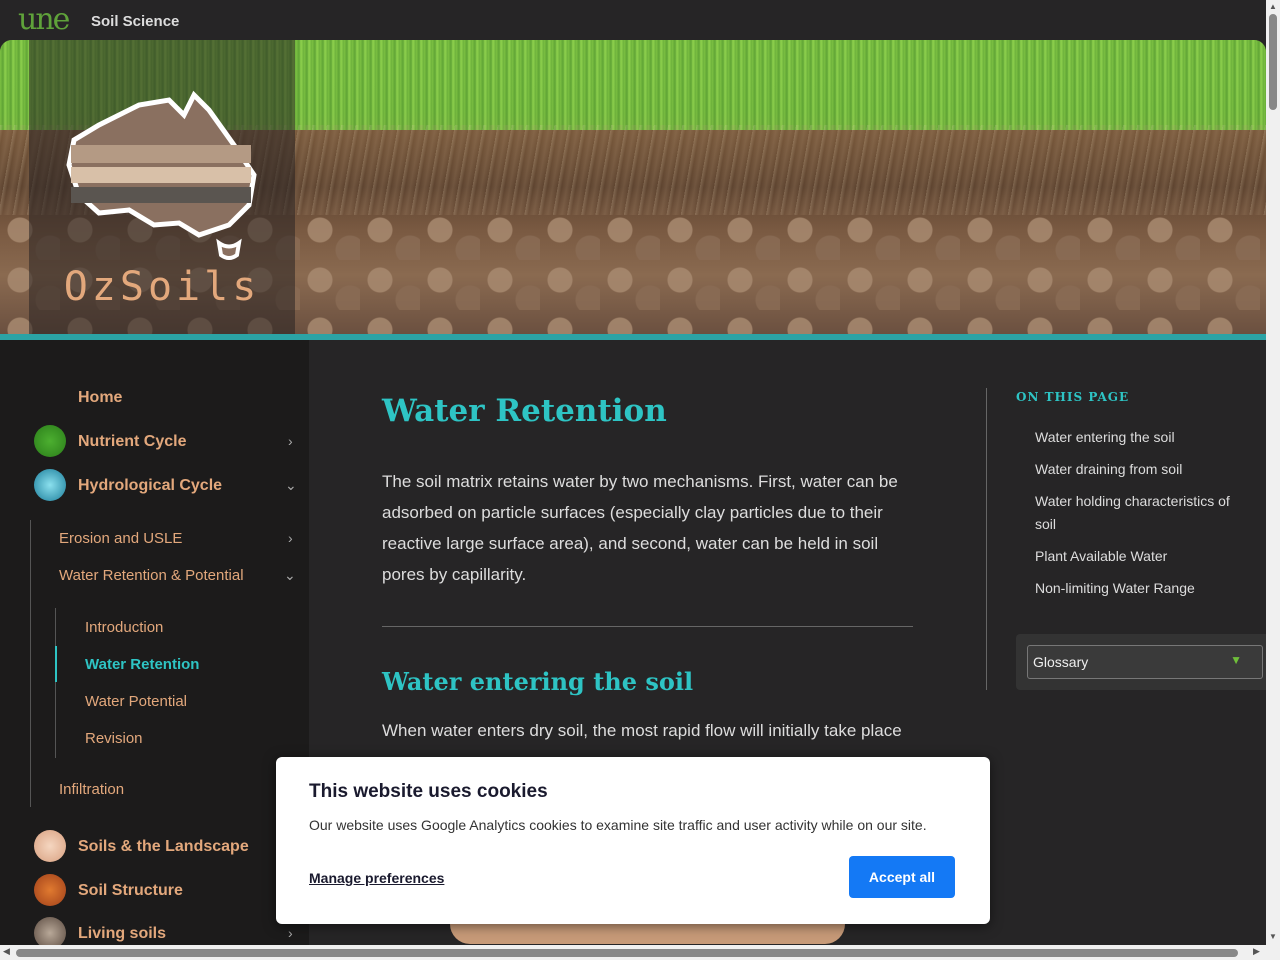 Image resolution: width=1280 pixels, height=960 pixels. I want to click on soils-landscape-icon, so click(50, 846).